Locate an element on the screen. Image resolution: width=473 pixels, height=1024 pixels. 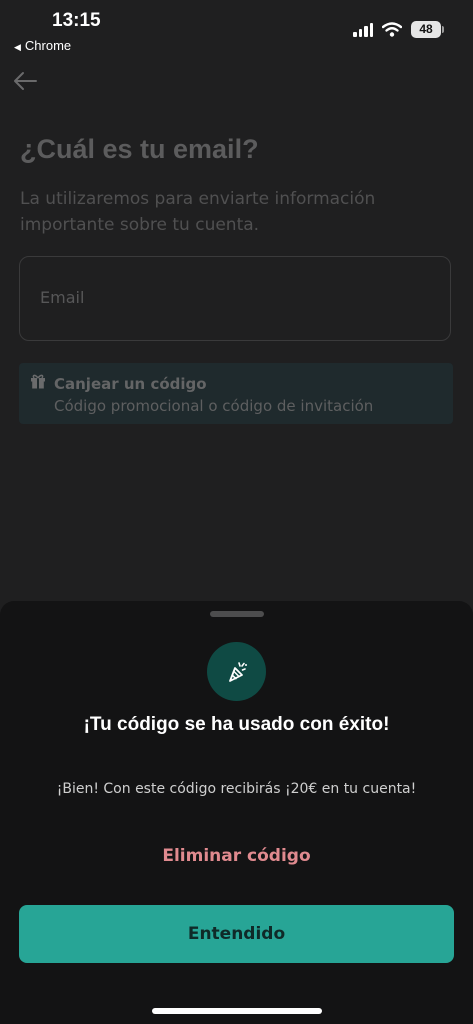
status-bar: 13:15 ◀ Chrome 48 is located at coordinates (236, 30).